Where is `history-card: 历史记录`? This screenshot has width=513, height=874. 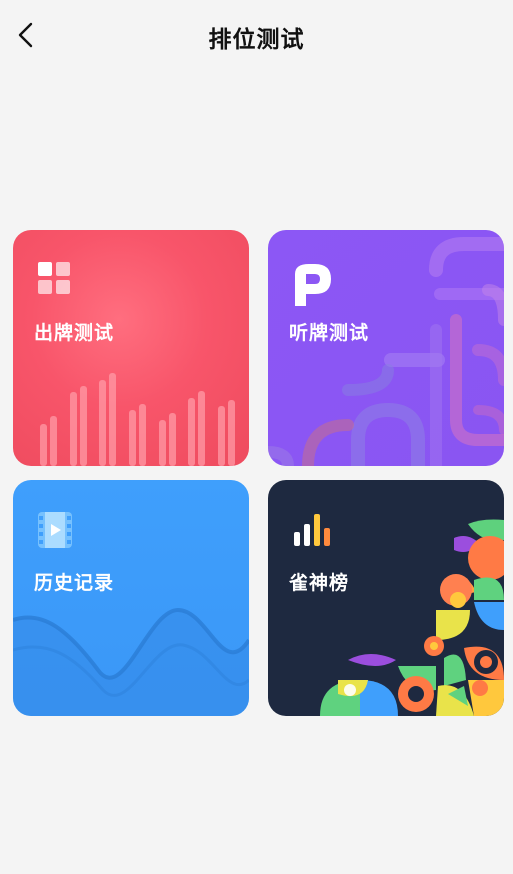
history-card: 历史记录 is located at coordinates (131, 598).